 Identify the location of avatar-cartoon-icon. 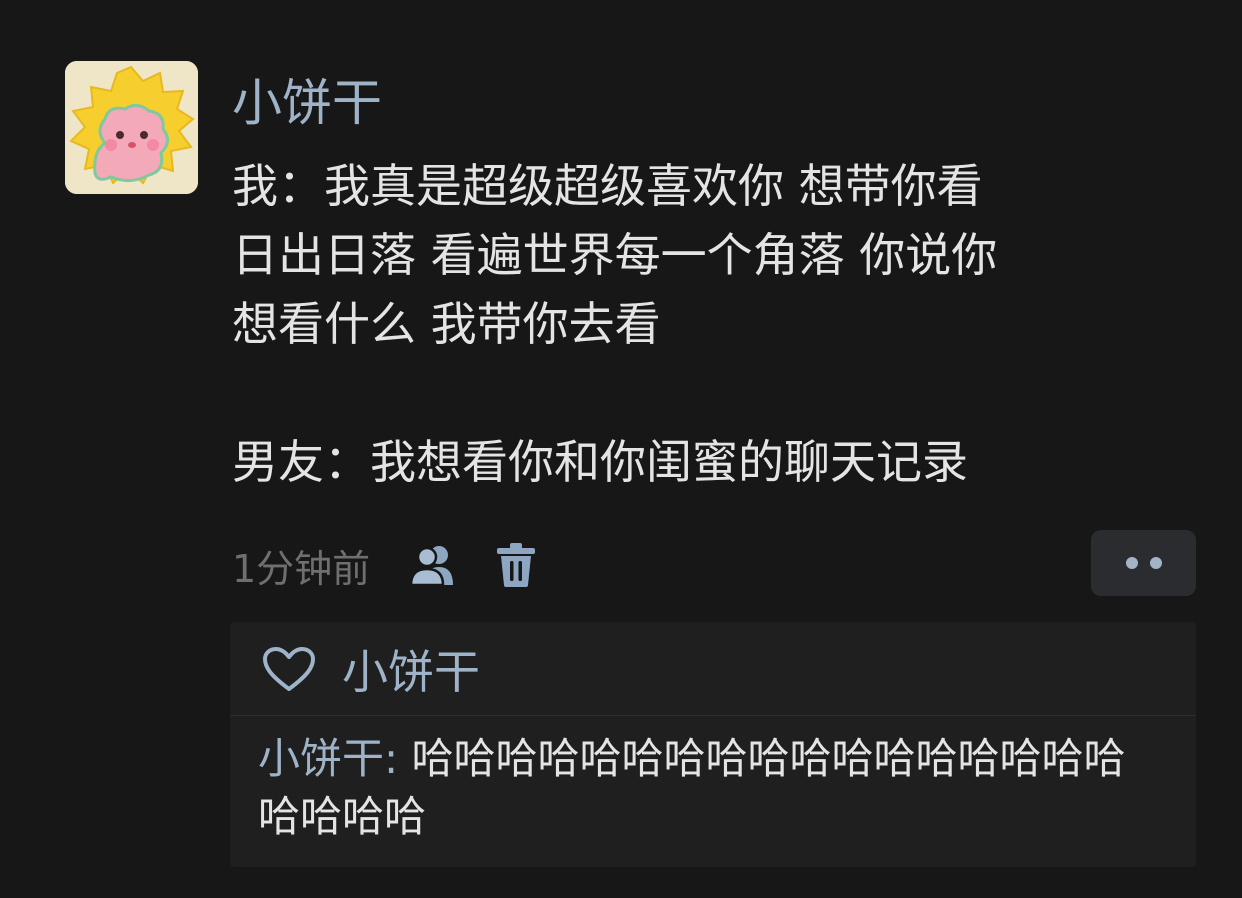
(131, 127).